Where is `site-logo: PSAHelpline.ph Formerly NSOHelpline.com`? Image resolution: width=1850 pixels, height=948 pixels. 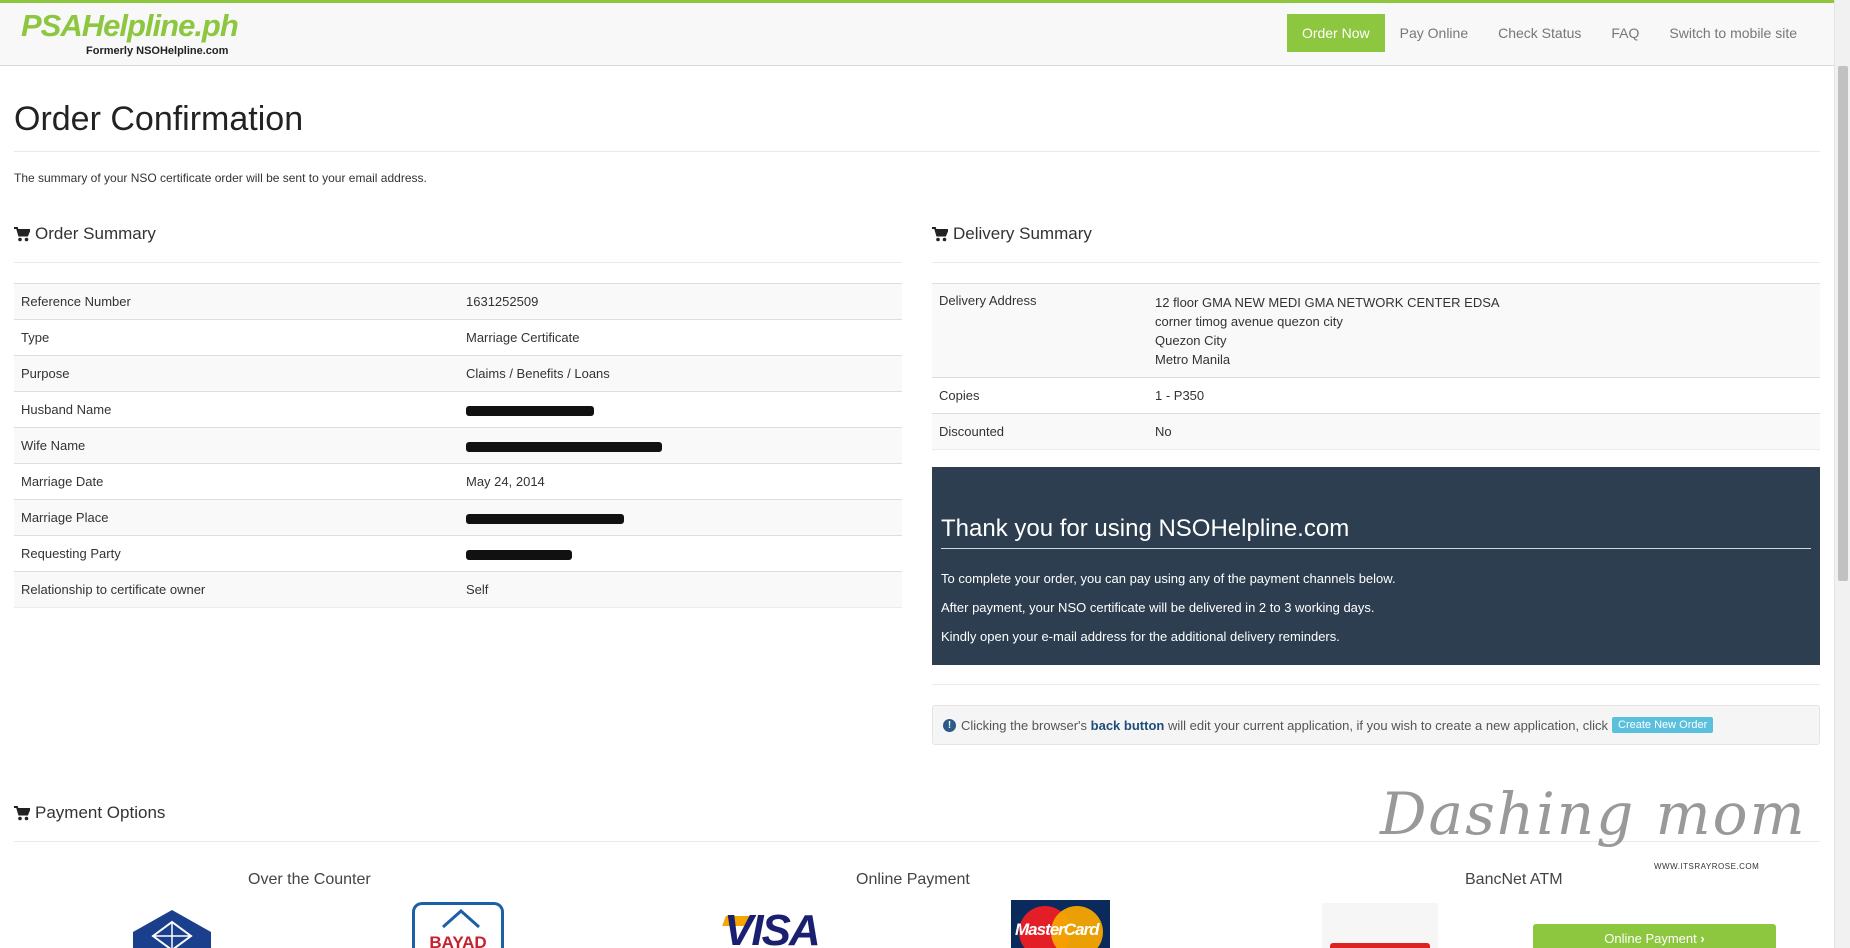
site-logo: PSAHelpline.ph Formerly NSOHelpline.com is located at coordinates (130, 33).